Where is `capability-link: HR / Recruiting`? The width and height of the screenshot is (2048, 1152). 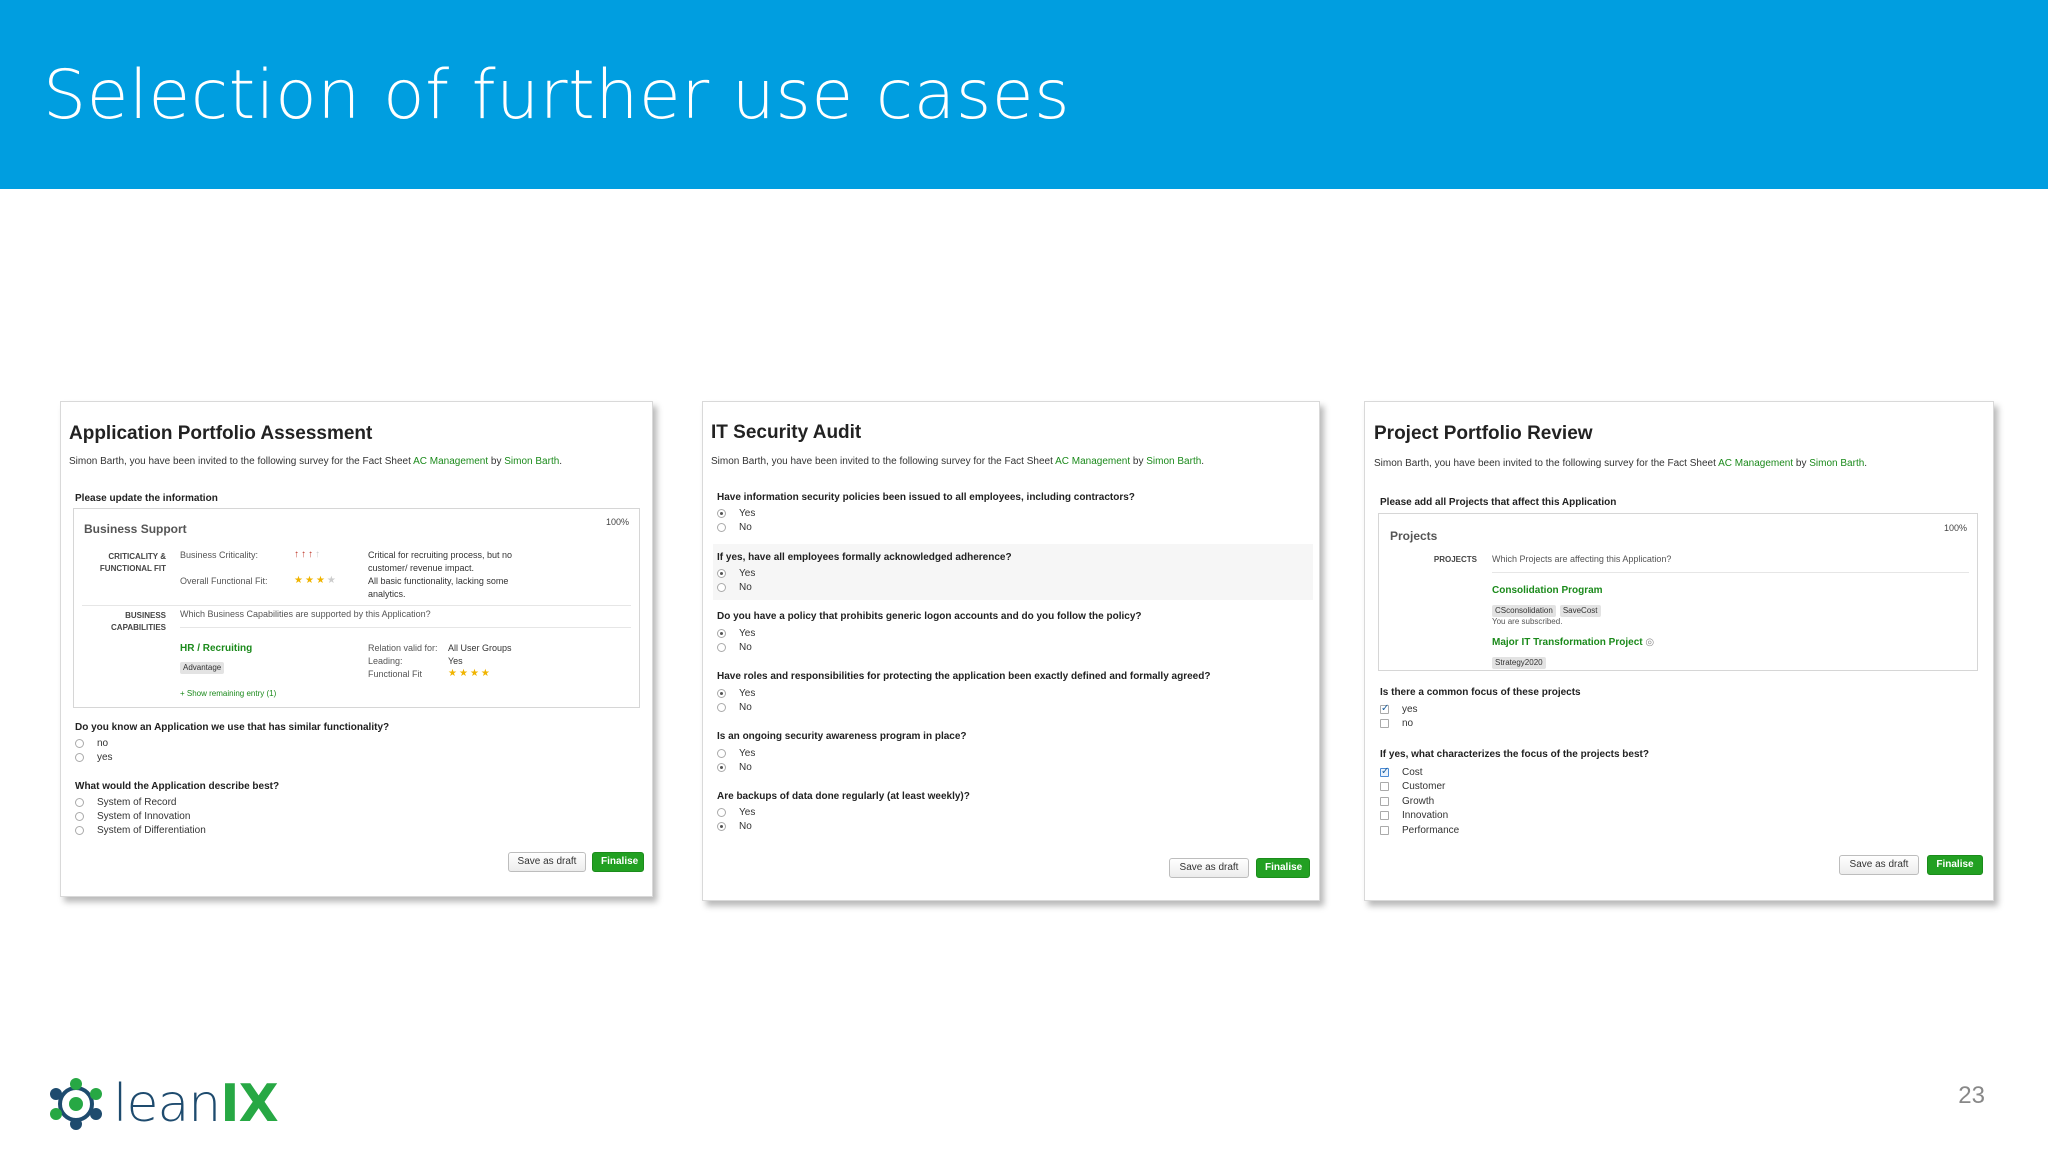
capability-link: HR / Recruiting is located at coordinates (216, 648).